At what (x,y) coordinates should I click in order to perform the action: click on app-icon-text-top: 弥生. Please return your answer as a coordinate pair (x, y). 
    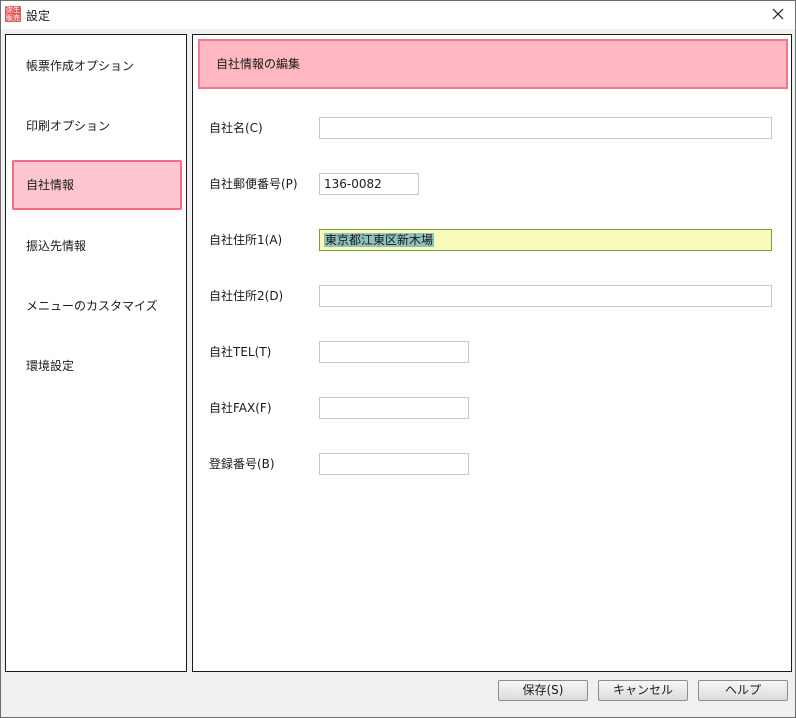
    Looking at the image, I should click on (13, 10).